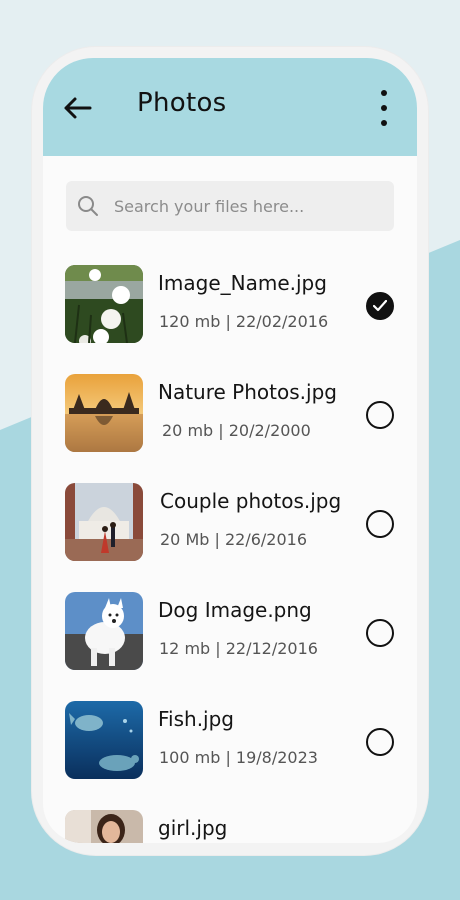 Image resolution: width=460 pixels, height=900 pixels. I want to click on file-meta: 20 Mb | 22/6/2016, so click(234, 539).